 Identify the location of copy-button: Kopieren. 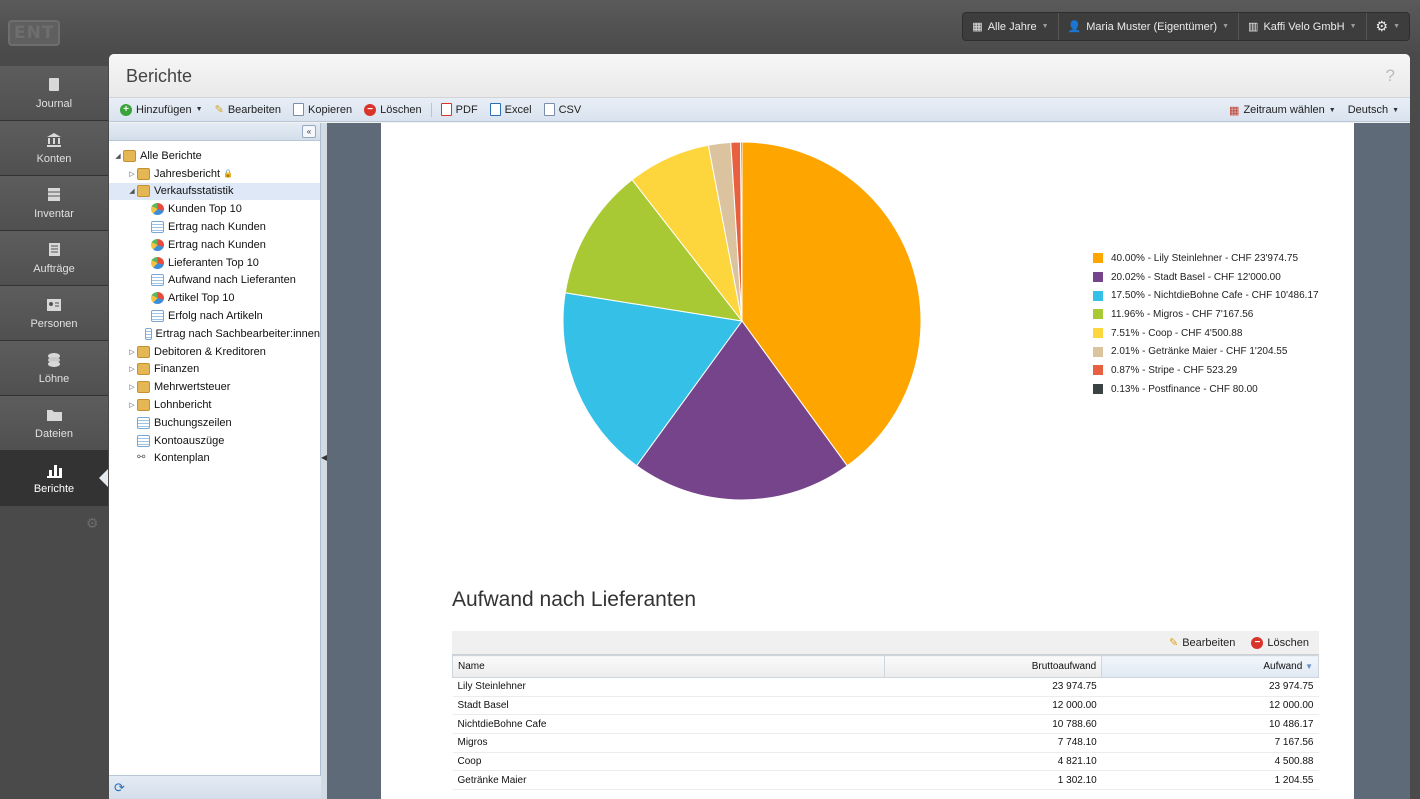
(322, 110).